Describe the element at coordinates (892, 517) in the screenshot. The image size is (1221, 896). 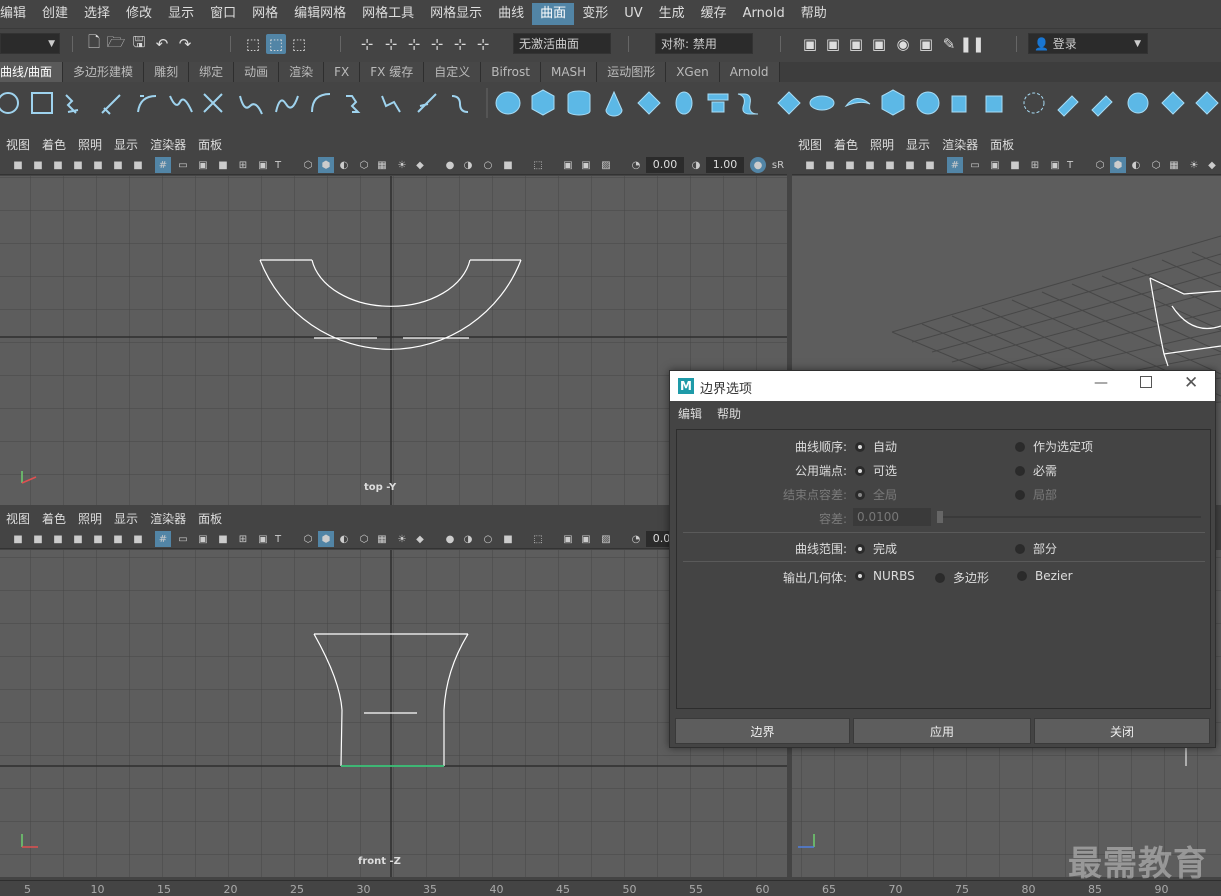
I see `tolerance-field: 0.0100` at that location.